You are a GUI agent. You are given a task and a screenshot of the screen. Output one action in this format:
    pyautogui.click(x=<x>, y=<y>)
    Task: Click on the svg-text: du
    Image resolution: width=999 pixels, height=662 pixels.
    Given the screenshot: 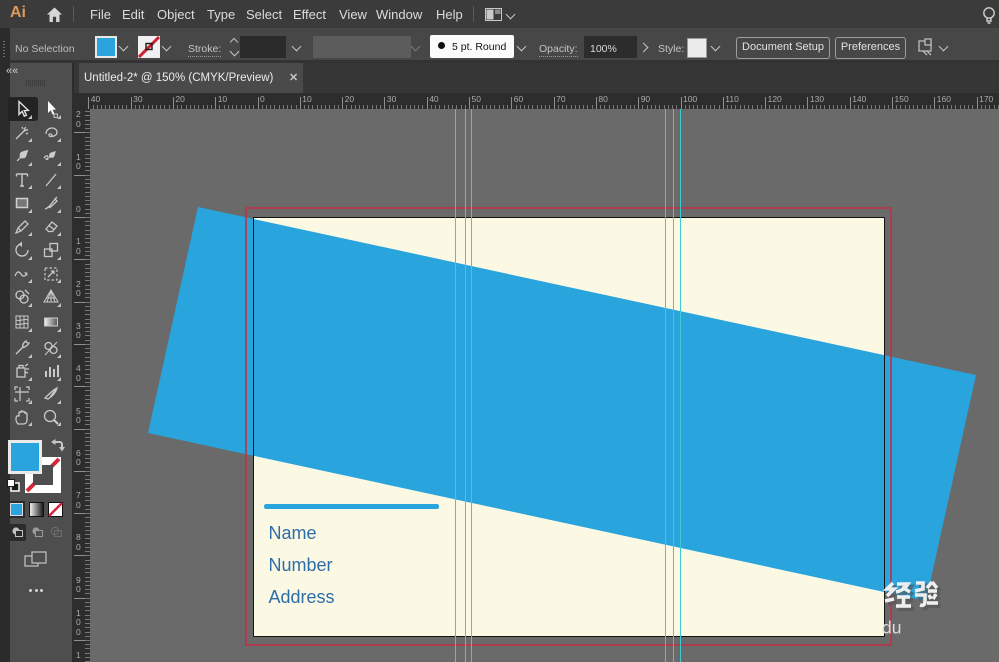 What is the action you would take?
    pyautogui.click(x=891, y=628)
    